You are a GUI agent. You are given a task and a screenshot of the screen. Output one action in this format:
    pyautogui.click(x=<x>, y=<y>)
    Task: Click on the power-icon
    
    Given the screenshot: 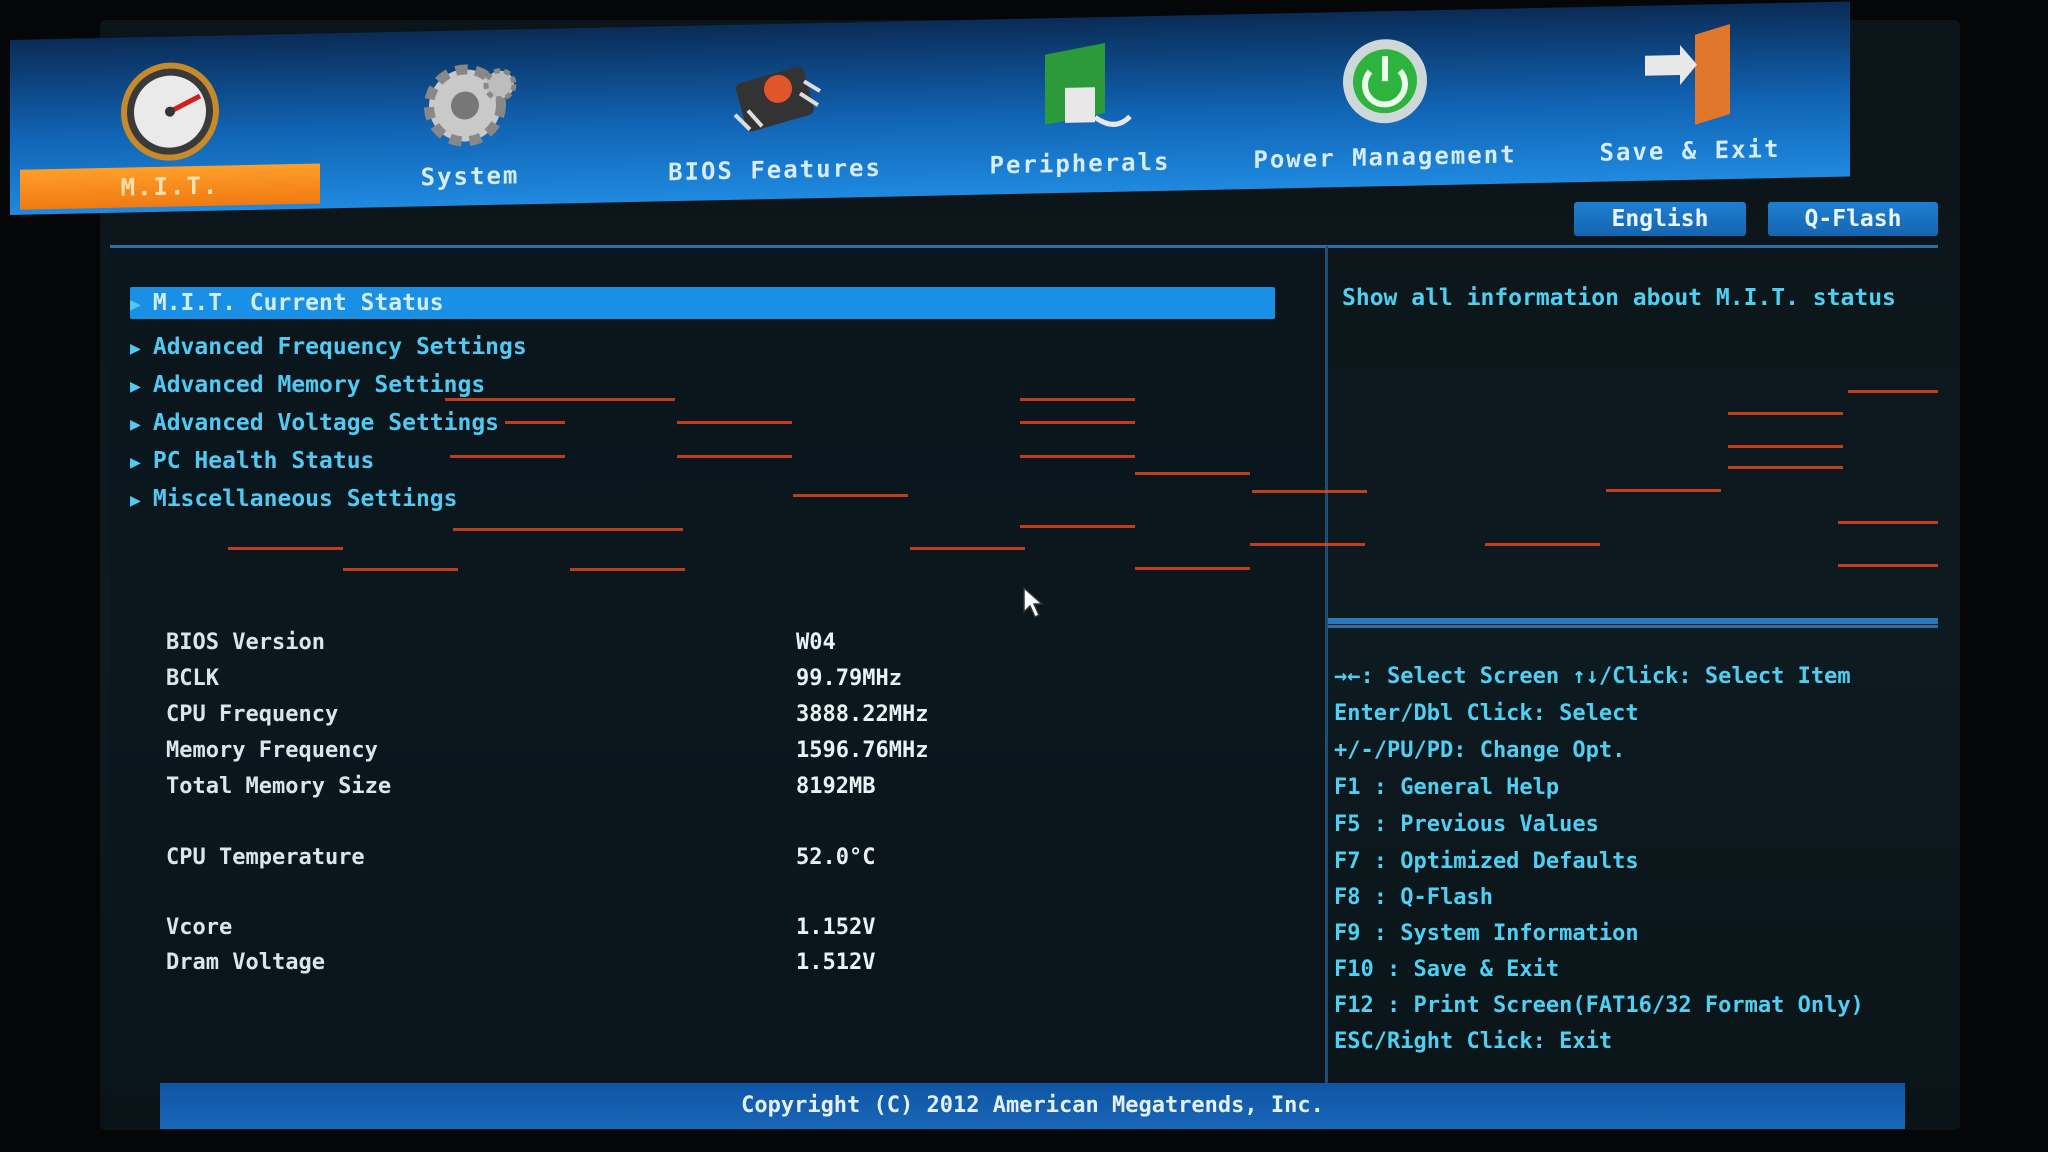 What is the action you would take?
    pyautogui.click(x=1385, y=81)
    